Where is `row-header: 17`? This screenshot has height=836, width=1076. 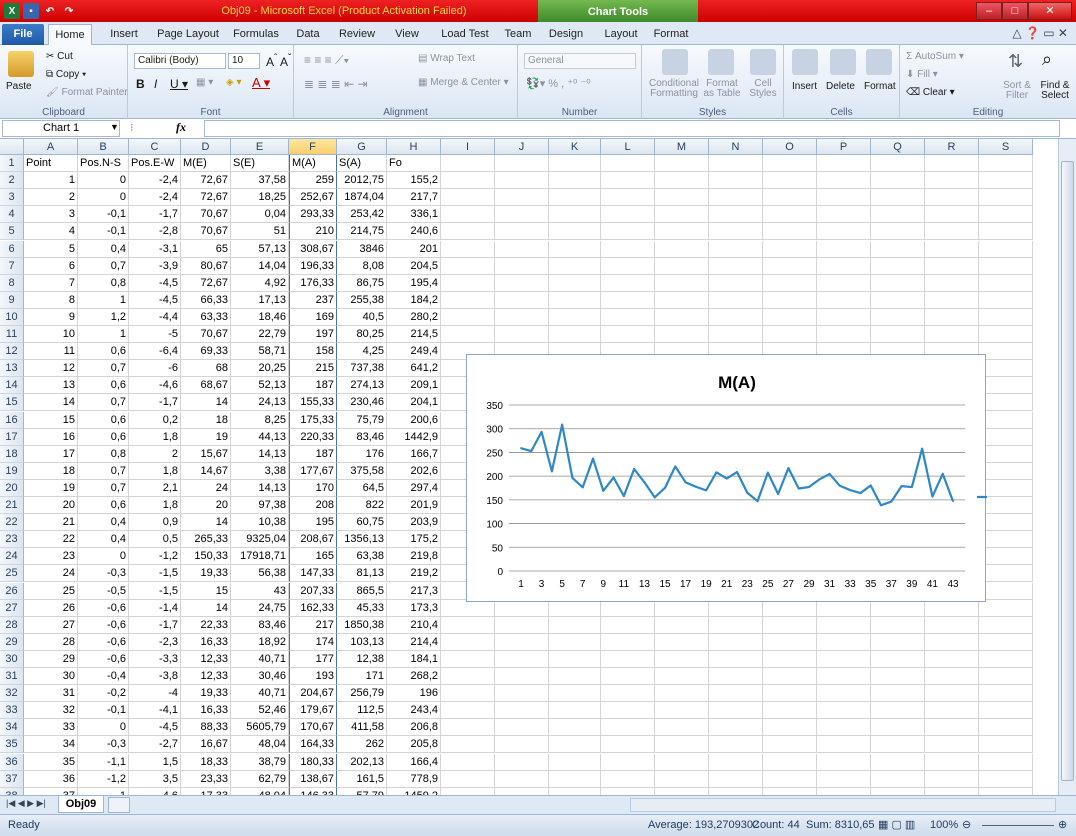
row-header: 17 is located at coordinates (12, 437).